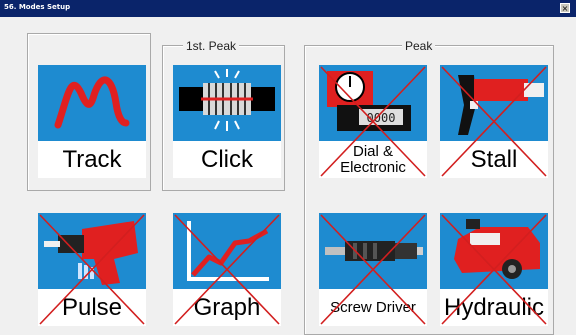 This screenshot has width=576, height=335. What do you see at coordinates (211, 46) in the screenshot?
I see `first-peak-legend: 1st. Peak` at bounding box center [211, 46].